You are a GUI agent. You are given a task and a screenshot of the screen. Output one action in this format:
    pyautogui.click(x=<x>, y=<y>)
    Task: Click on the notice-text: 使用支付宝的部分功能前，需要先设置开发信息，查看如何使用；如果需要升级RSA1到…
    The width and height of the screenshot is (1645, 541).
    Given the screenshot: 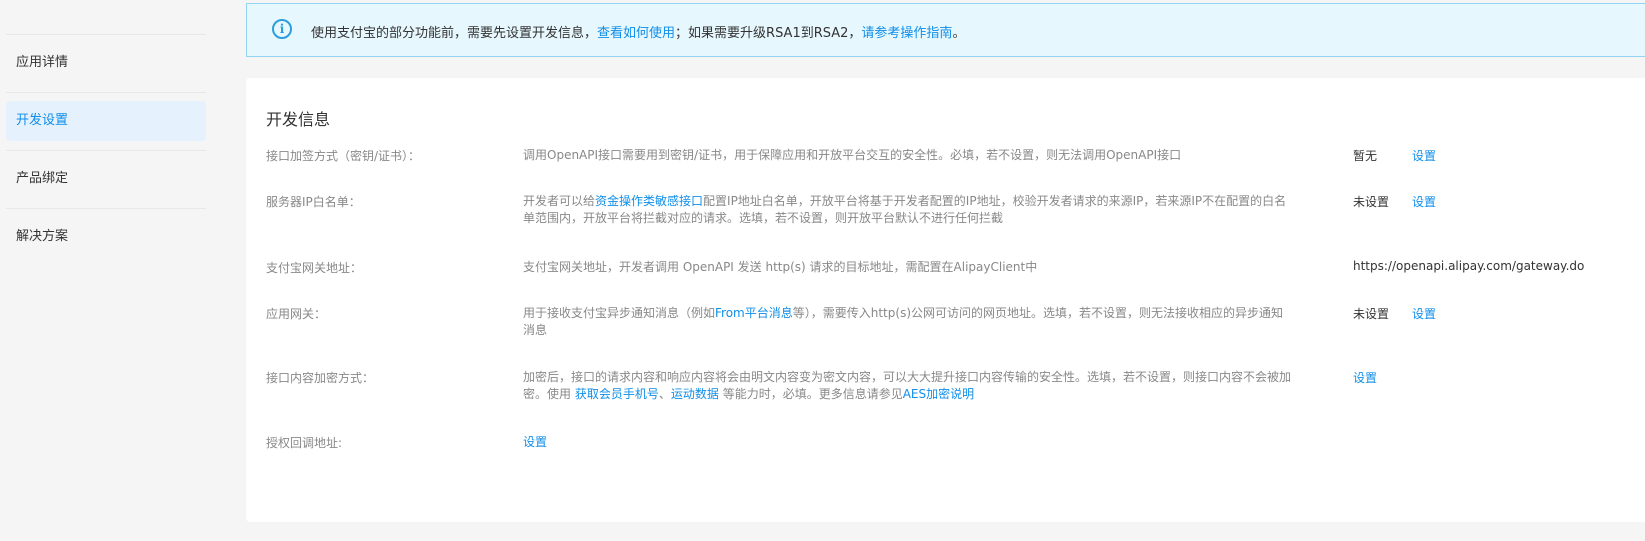 What is the action you would take?
    pyautogui.click(x=638, y=31)
    